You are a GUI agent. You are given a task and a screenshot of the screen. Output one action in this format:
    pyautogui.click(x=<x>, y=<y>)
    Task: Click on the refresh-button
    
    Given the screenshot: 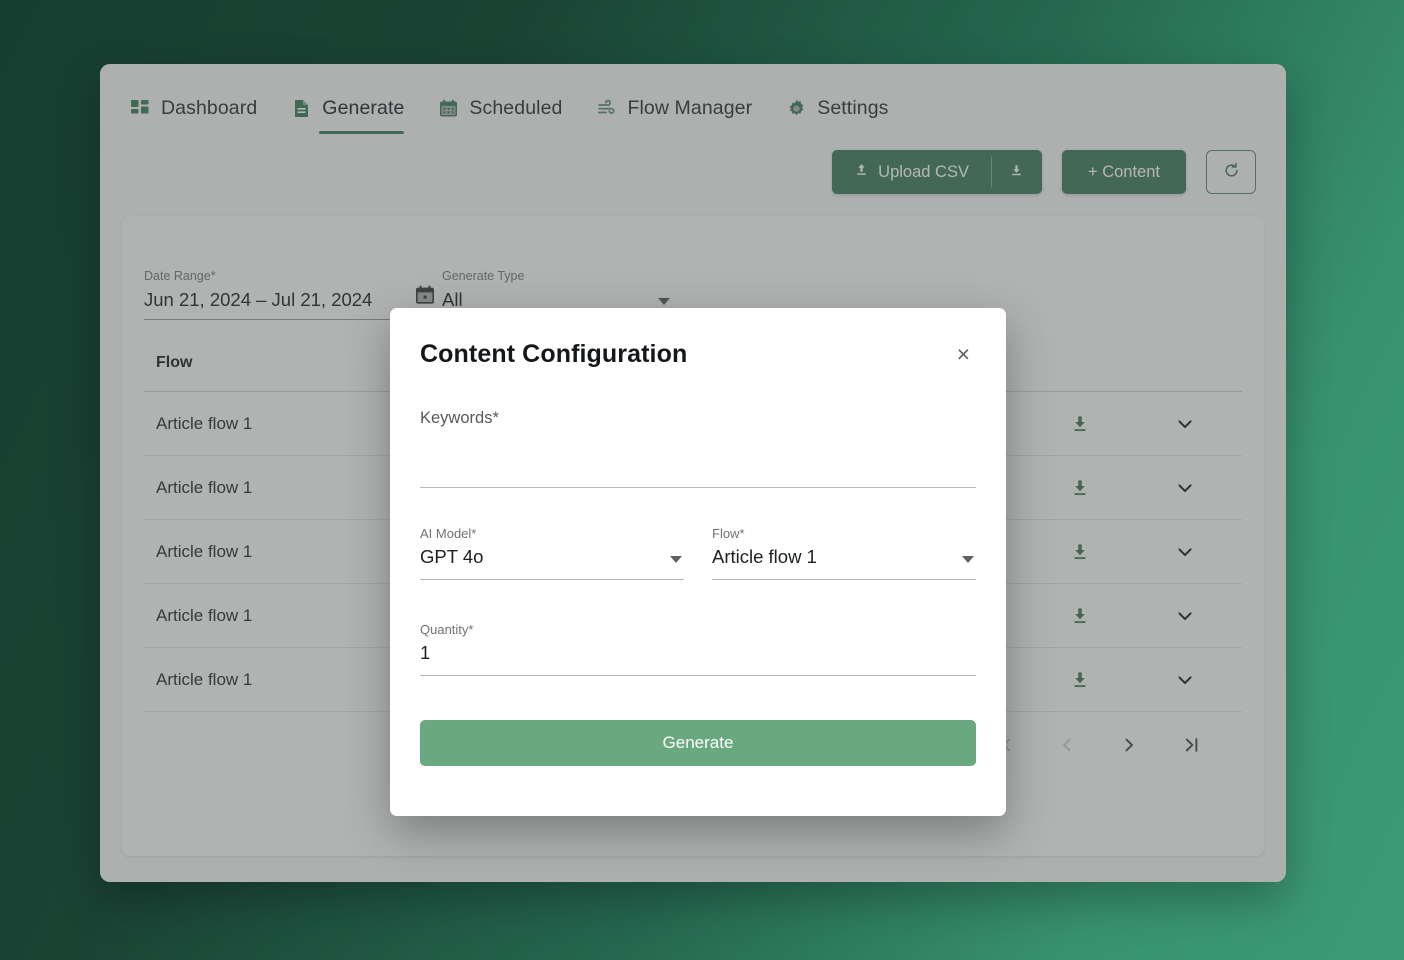 What is the action you would take?
    pyautogui.click(x=1231, y=172)
    